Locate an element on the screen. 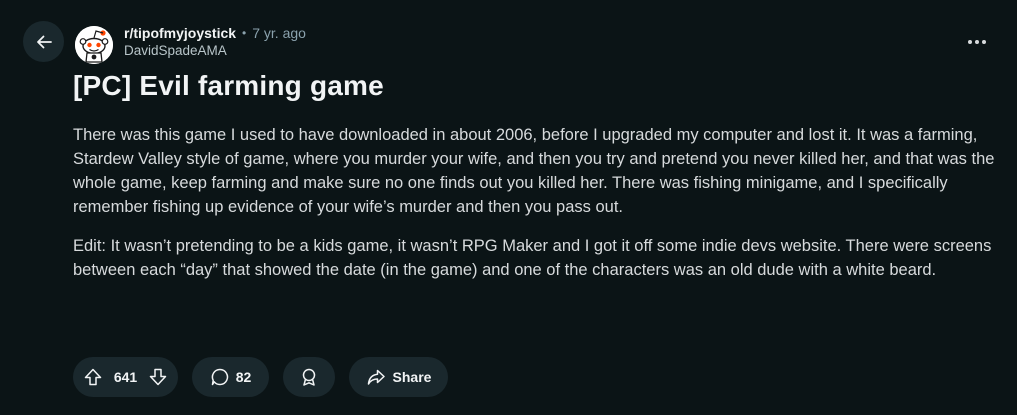  action-bar: 641 82 Share is located at coordinates (260, 377).